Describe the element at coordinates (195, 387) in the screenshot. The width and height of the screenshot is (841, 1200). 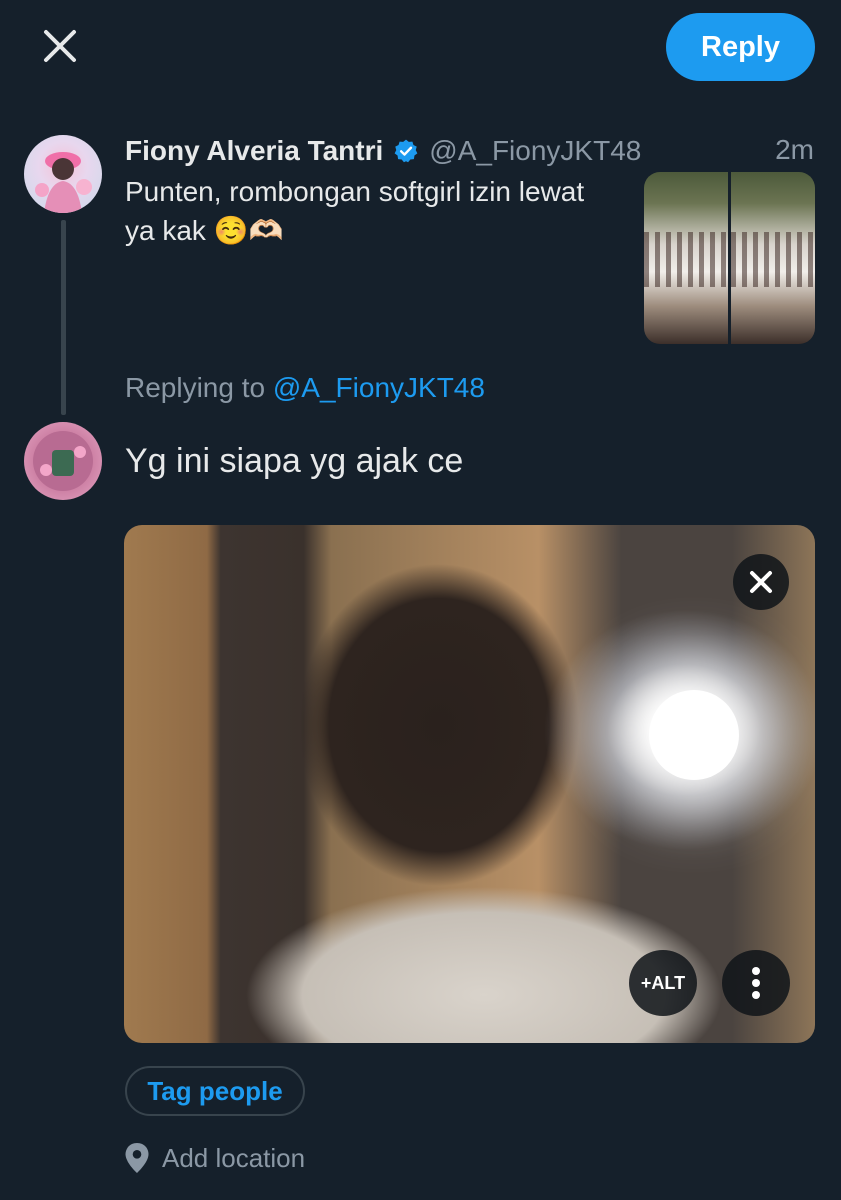
I see `replying-prefix: Replying to` at that location.